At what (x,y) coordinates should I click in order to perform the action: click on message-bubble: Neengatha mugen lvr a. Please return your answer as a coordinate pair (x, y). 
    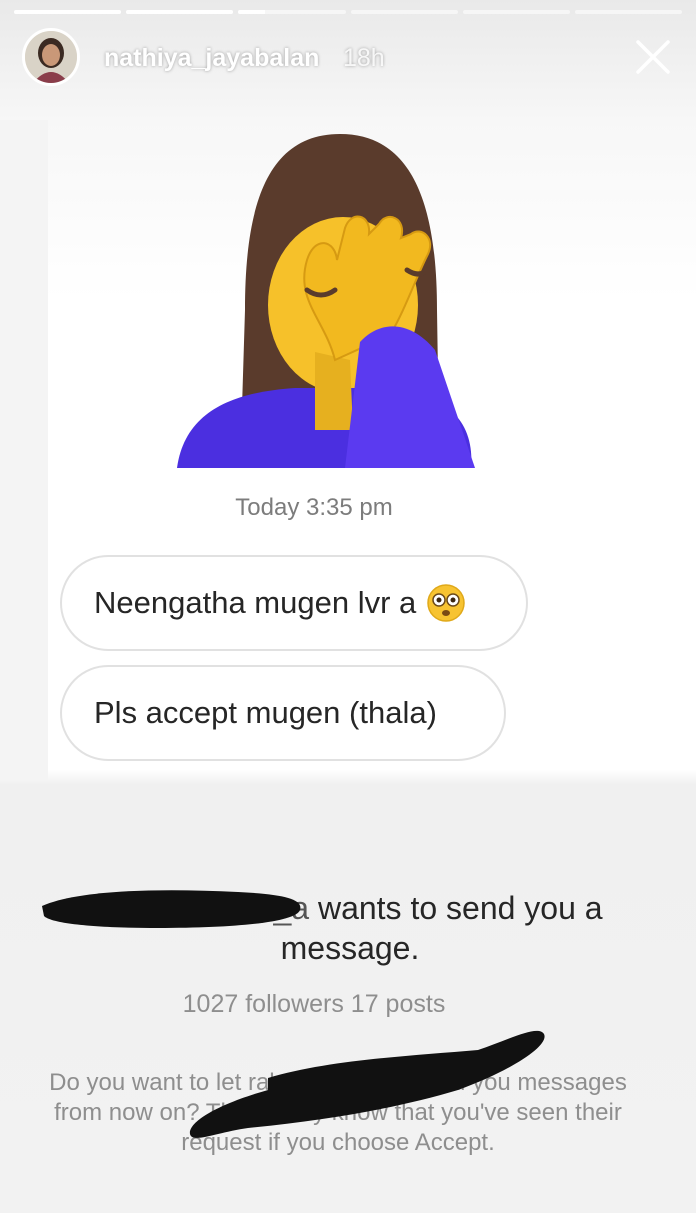
    Looking at the image, I should click on (294, 603).